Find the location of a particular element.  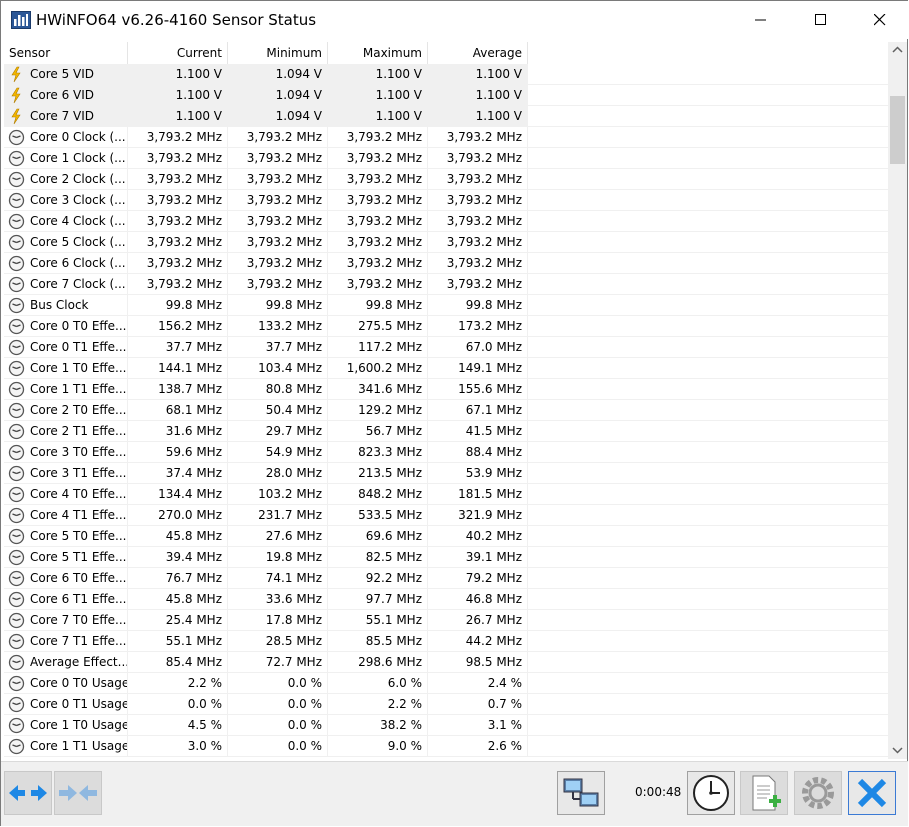

minimize-button is located at coordinates (761, 20).